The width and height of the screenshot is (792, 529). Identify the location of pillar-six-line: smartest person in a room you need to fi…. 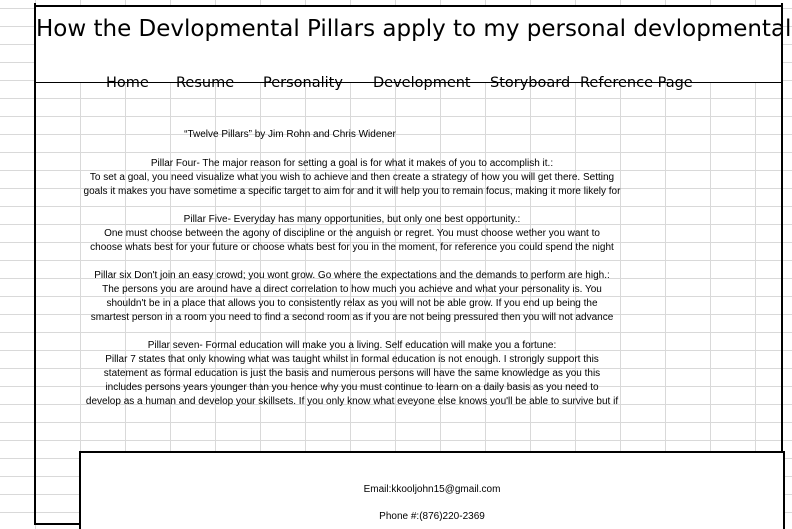
(352, 317).